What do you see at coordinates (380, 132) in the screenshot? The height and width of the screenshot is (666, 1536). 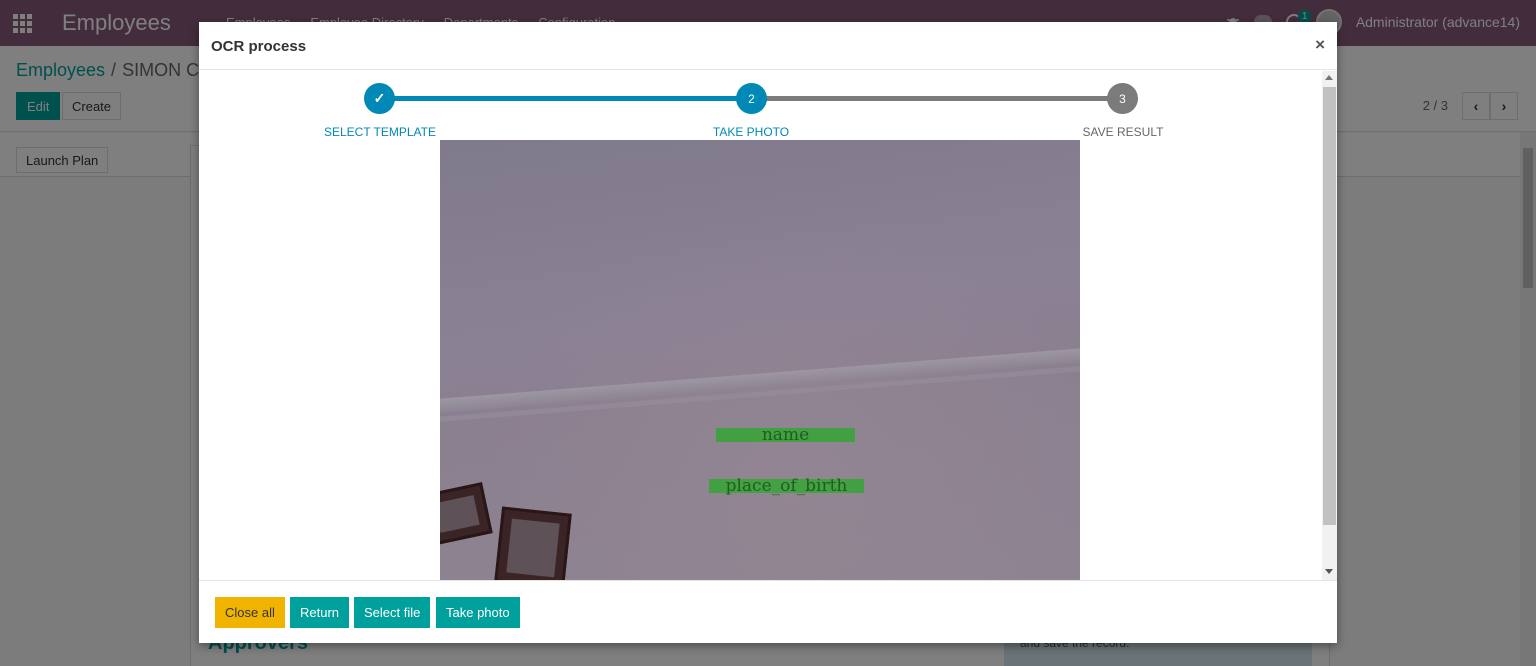 I see `step-label-select-template: SELECT TEMPLATE` at bounding box center [380, 132].